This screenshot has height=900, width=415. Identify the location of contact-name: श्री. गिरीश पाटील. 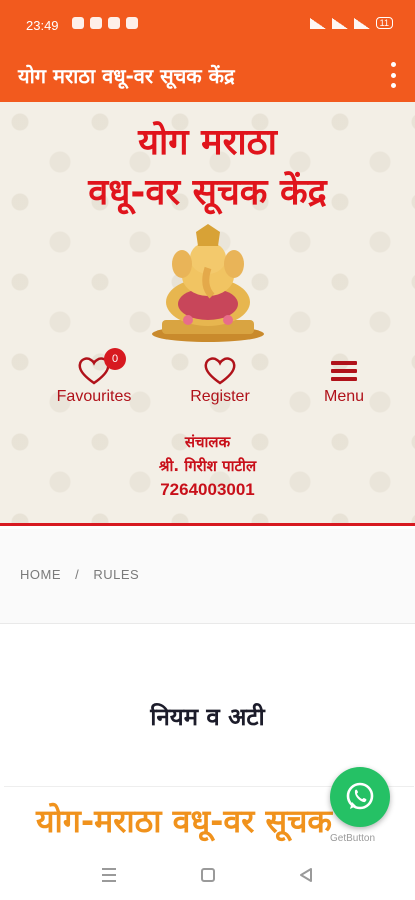
(207, 466).